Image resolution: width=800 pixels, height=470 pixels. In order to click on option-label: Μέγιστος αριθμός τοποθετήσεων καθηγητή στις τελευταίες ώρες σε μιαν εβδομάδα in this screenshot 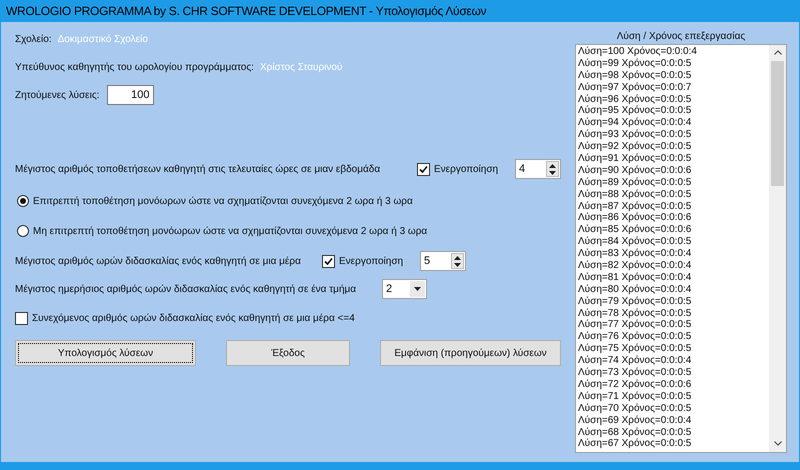, I will do `click(198, 169)`.